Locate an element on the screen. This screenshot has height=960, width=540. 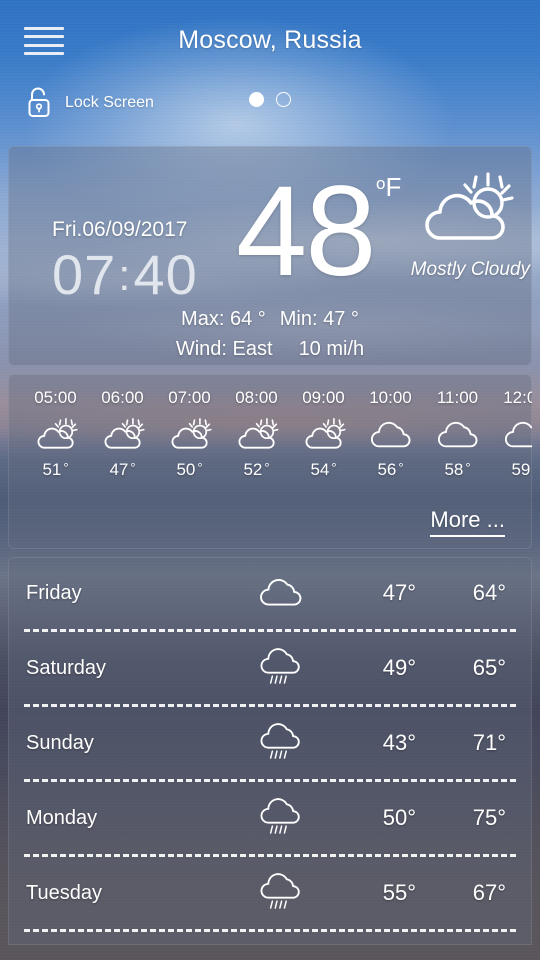
day-low-temp: 50° is located at coordinates (399, 817).